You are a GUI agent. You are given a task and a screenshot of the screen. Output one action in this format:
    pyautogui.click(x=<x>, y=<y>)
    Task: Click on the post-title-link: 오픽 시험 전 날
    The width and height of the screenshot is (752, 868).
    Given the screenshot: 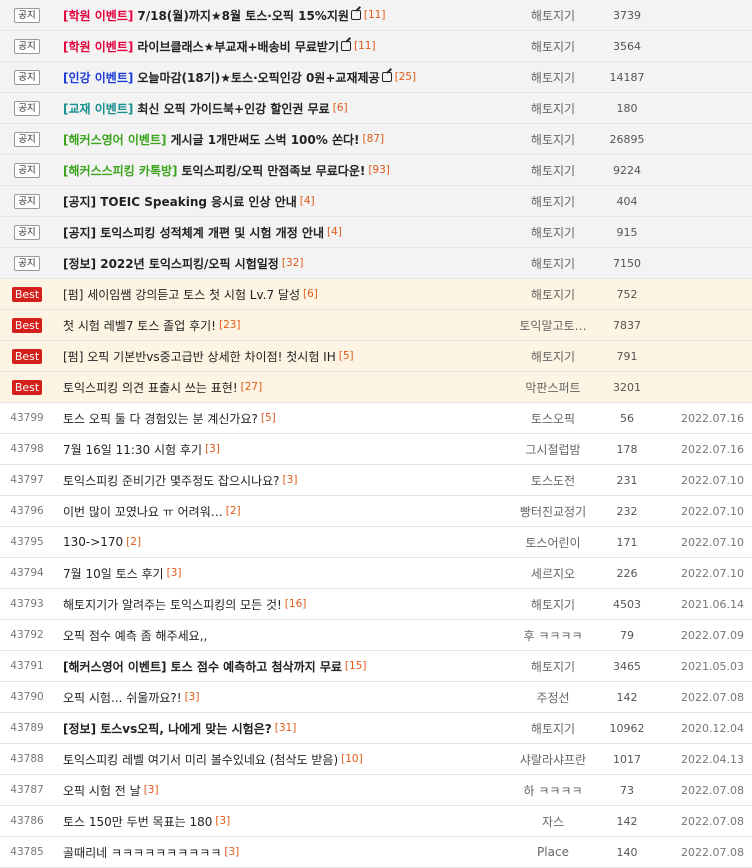 What is the action you would take?
    pyautogui.click(x=102, y=790)
    